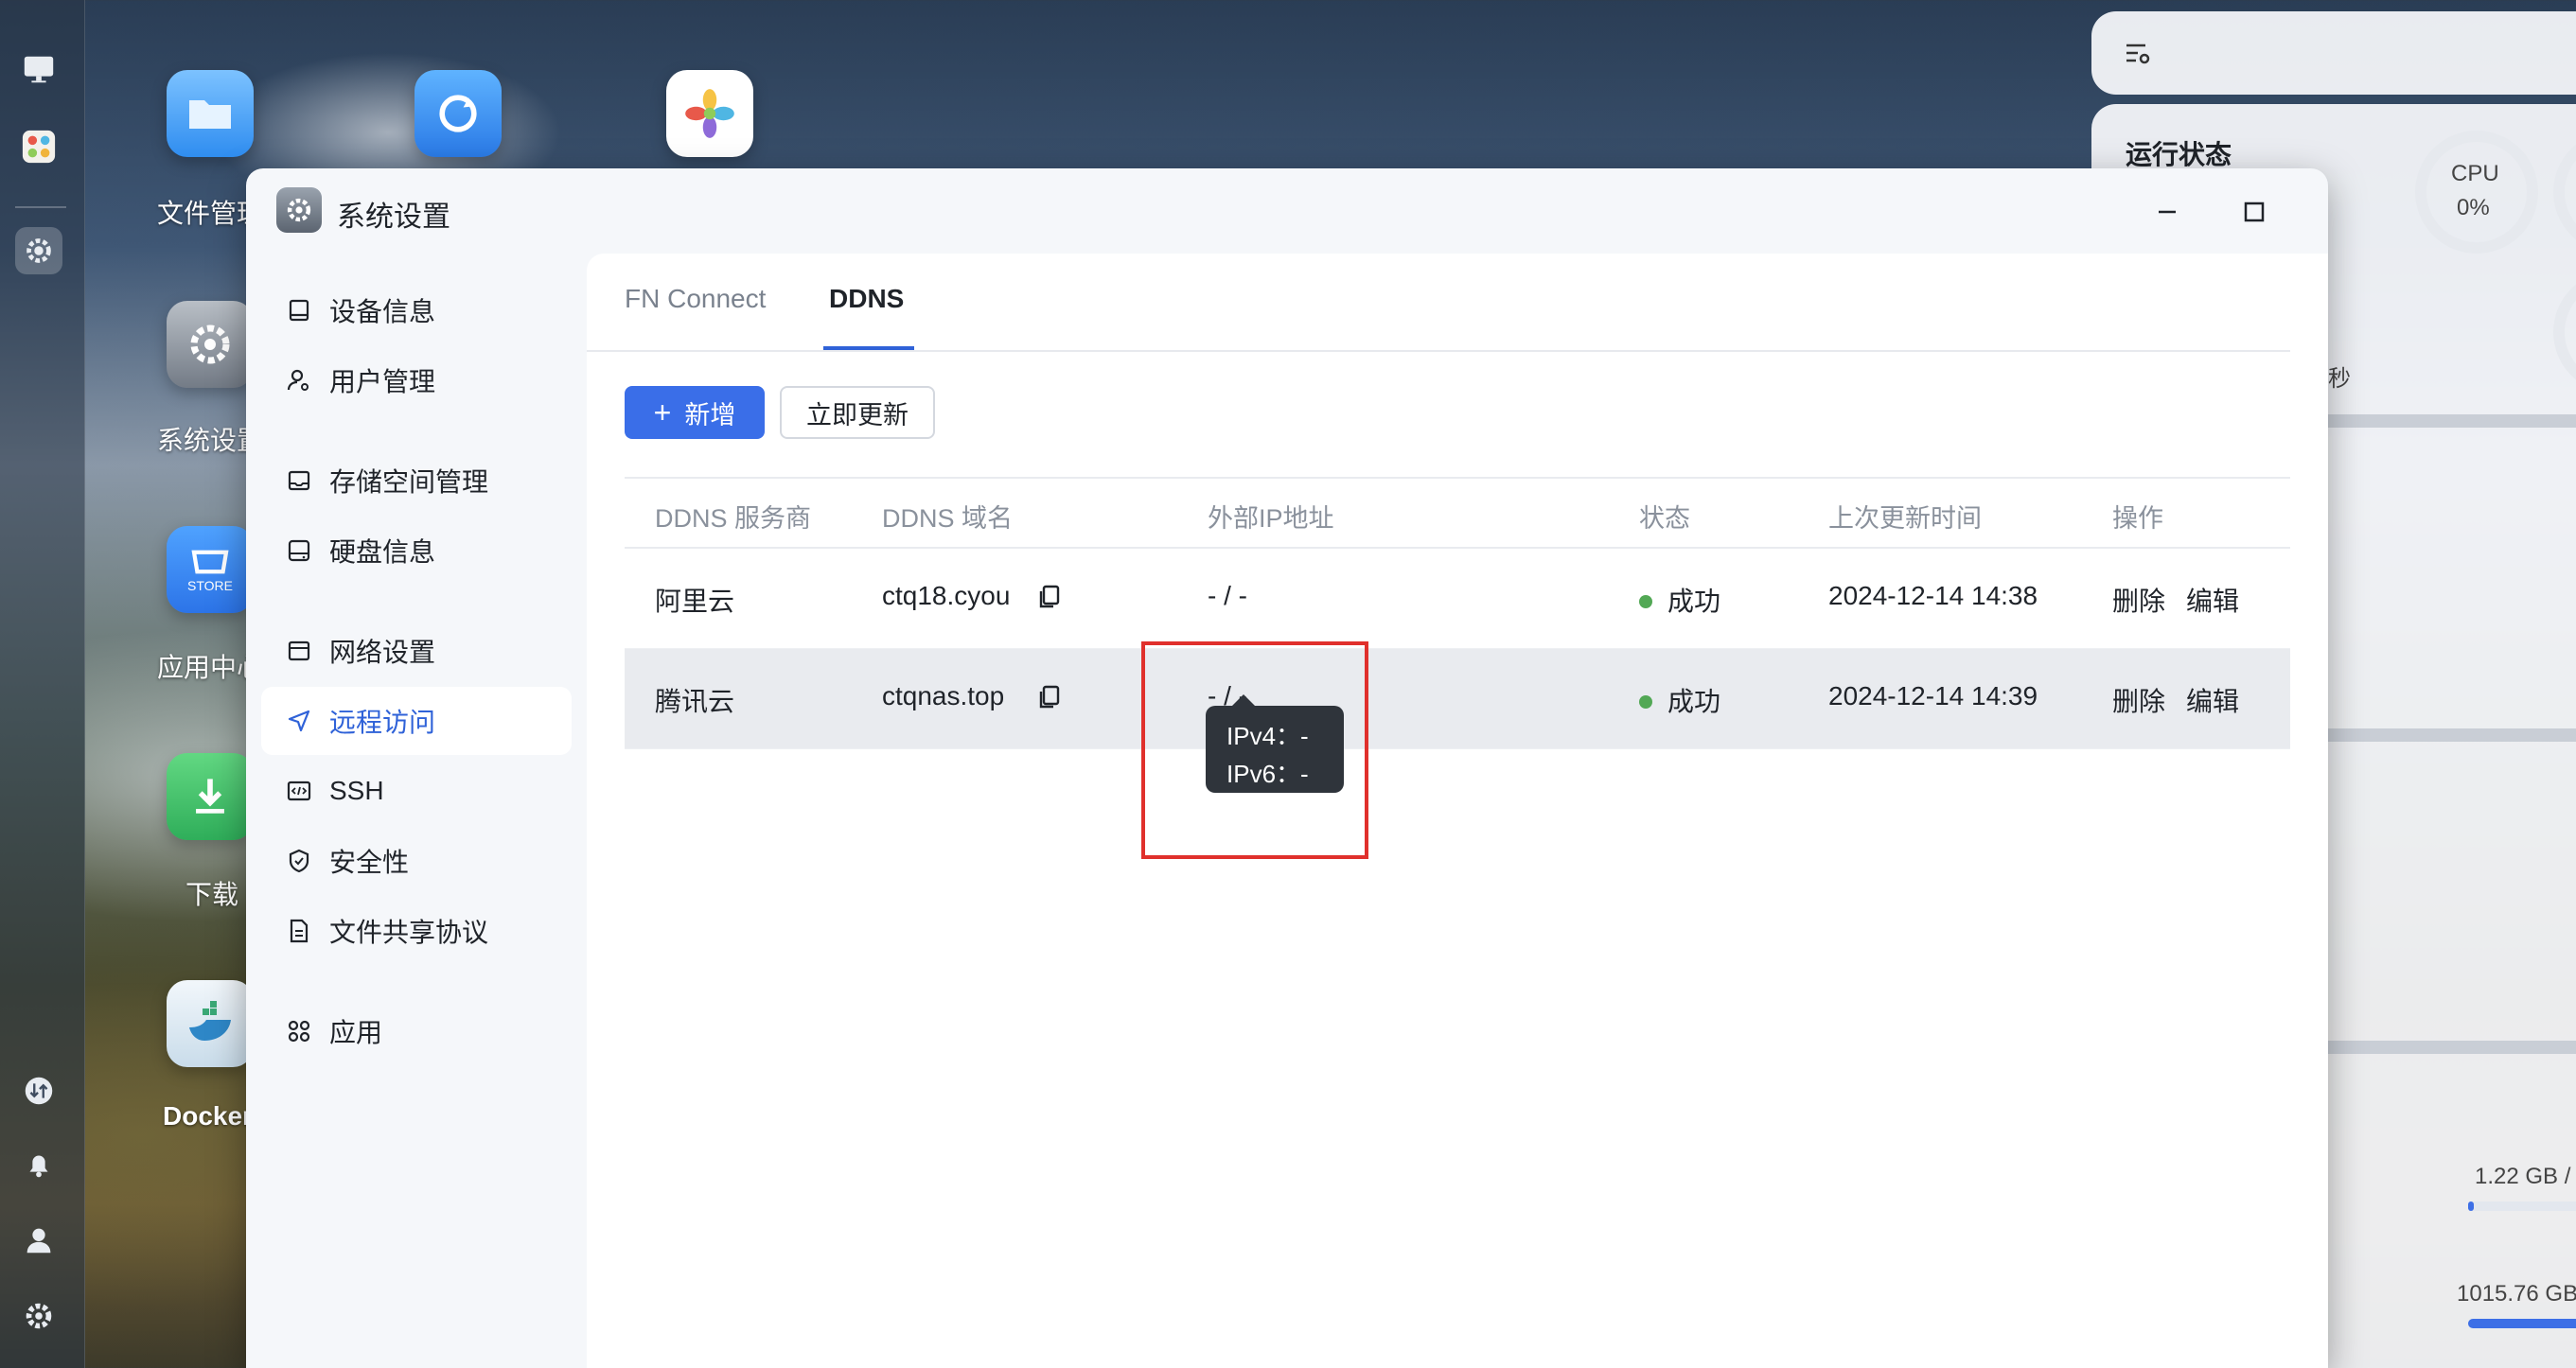 The width and height of the screenshot is (2576, 1368). I want to click on table-header: DDNS 服务商 DDNS 域名 外部IP地址 状态 上次更新时间 操作, so click(1457, 513).